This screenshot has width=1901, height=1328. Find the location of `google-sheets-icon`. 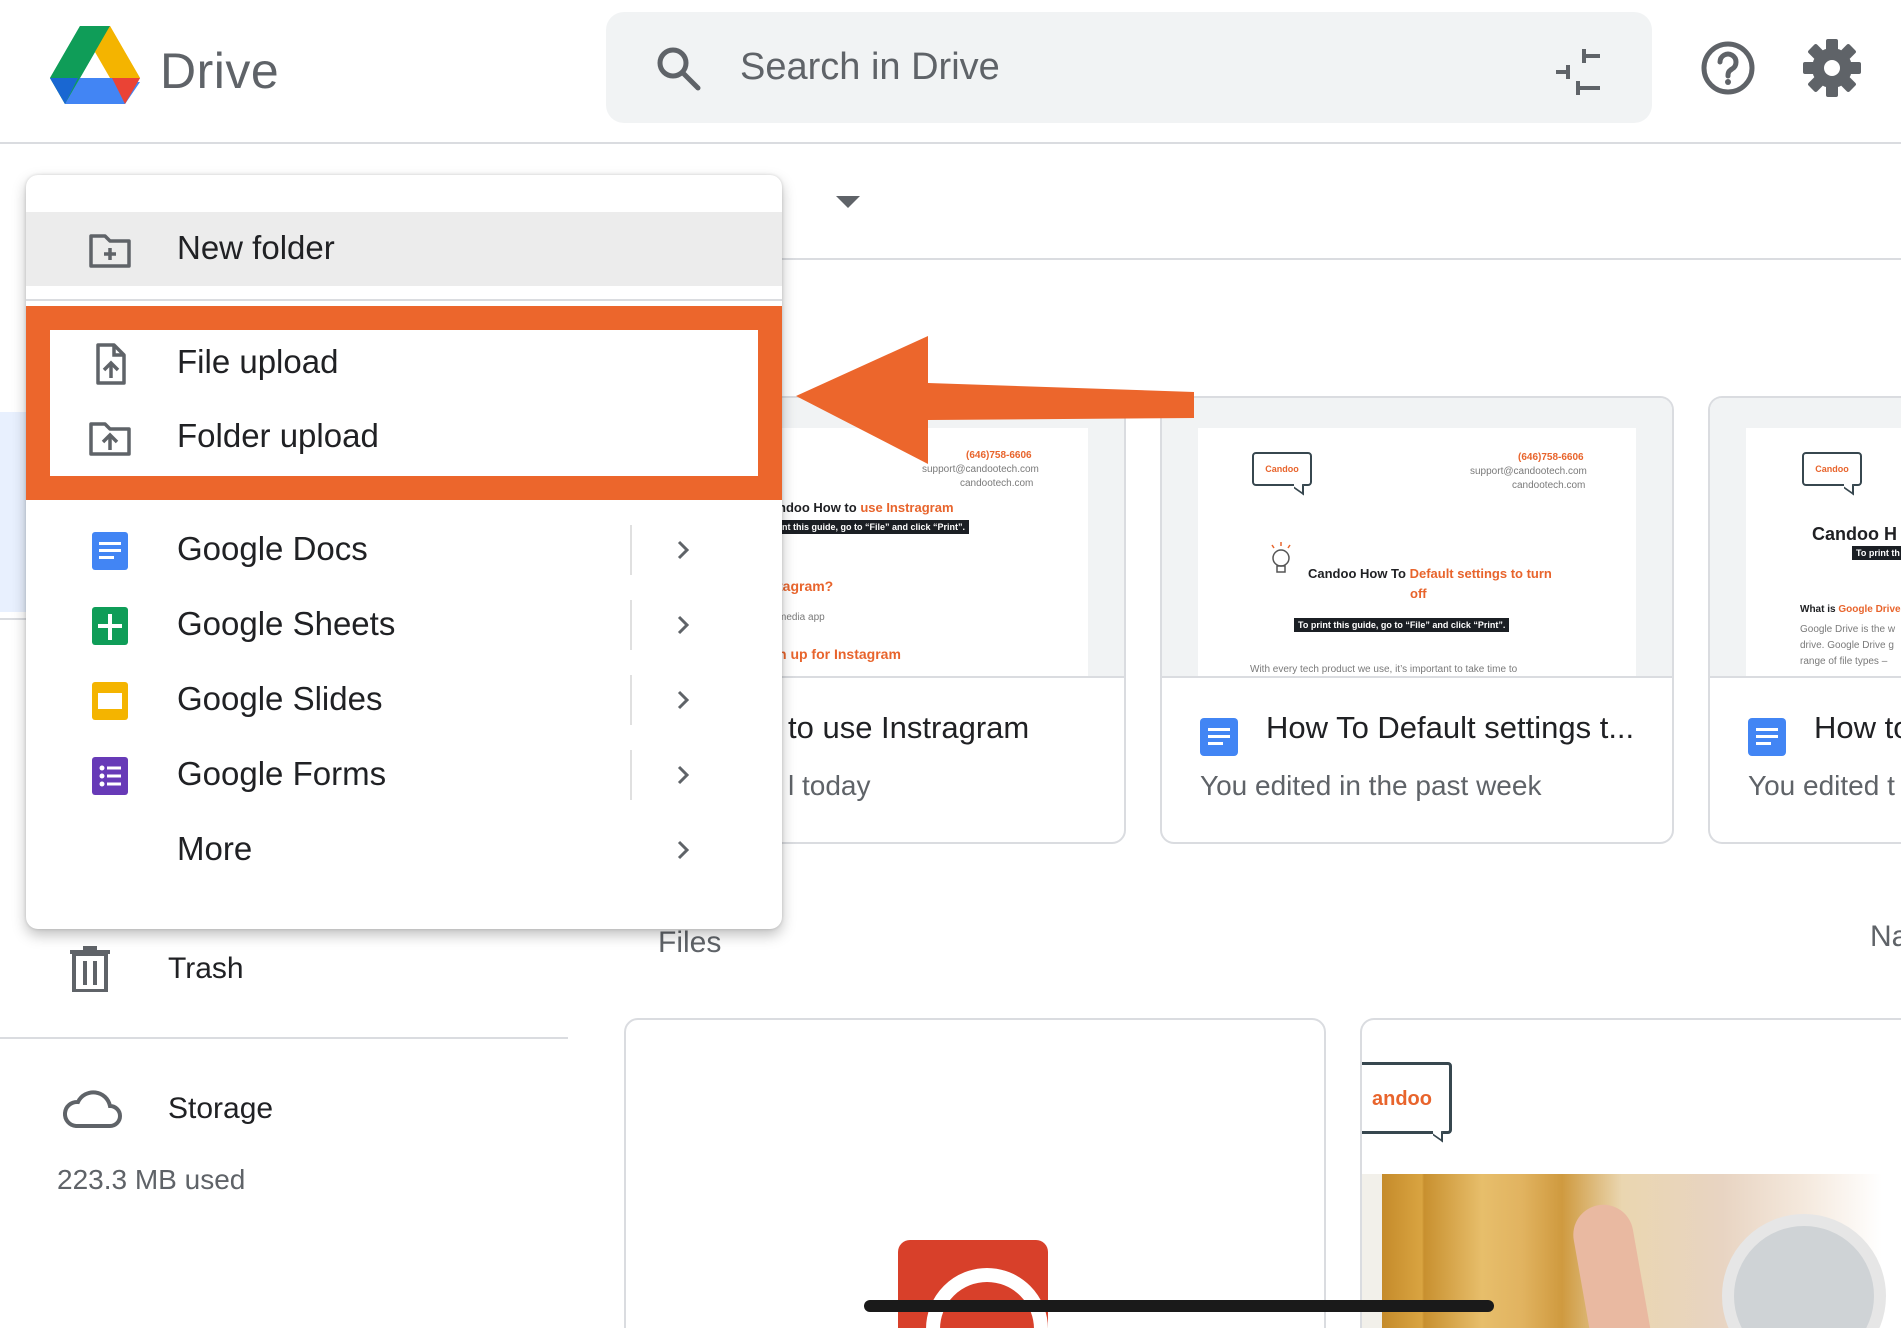

google-sheets-icon is located at coordinates (110, 626).